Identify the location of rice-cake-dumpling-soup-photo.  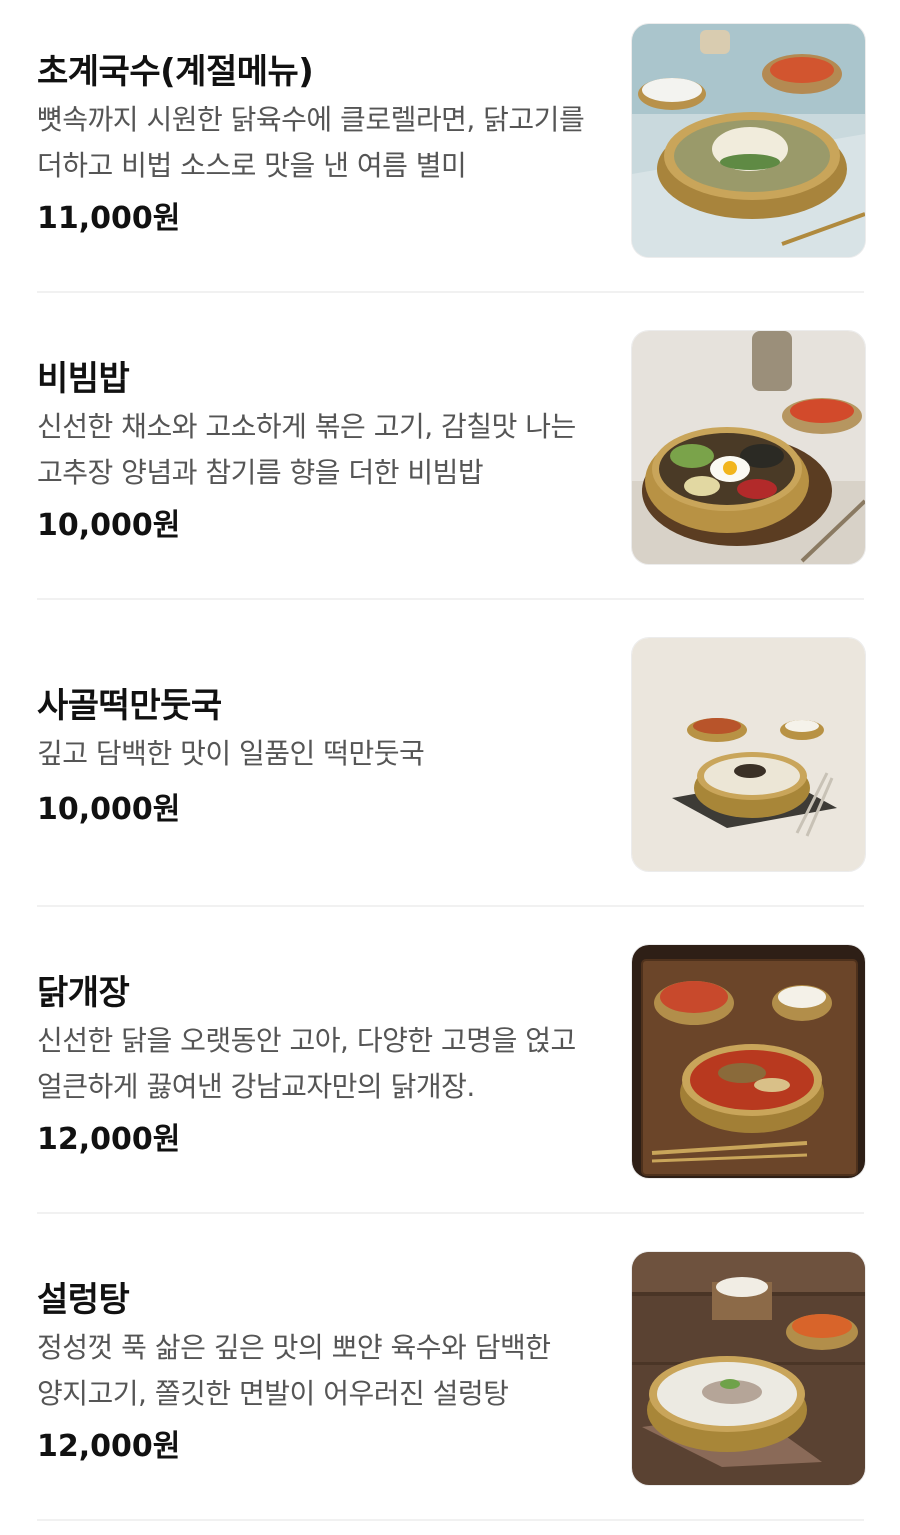
(748, 754).